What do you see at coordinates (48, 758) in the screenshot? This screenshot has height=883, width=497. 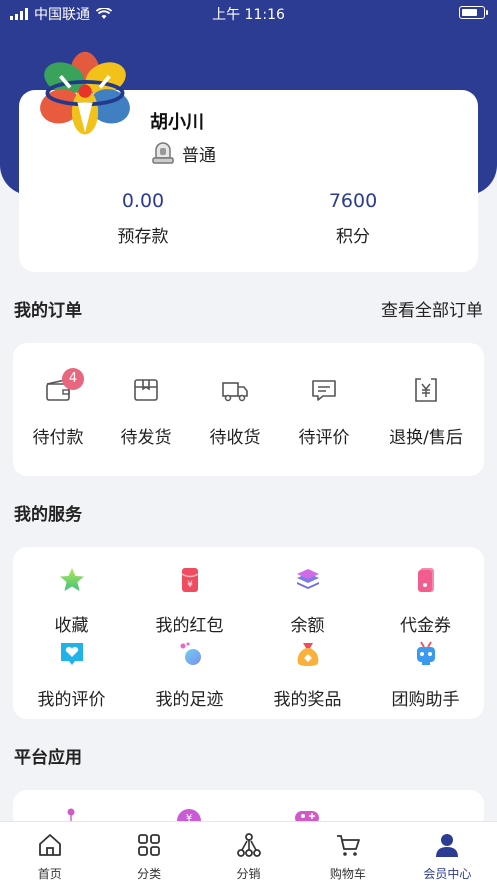 I see `platform-title: 平台应用` at bounding box center [48, 758].